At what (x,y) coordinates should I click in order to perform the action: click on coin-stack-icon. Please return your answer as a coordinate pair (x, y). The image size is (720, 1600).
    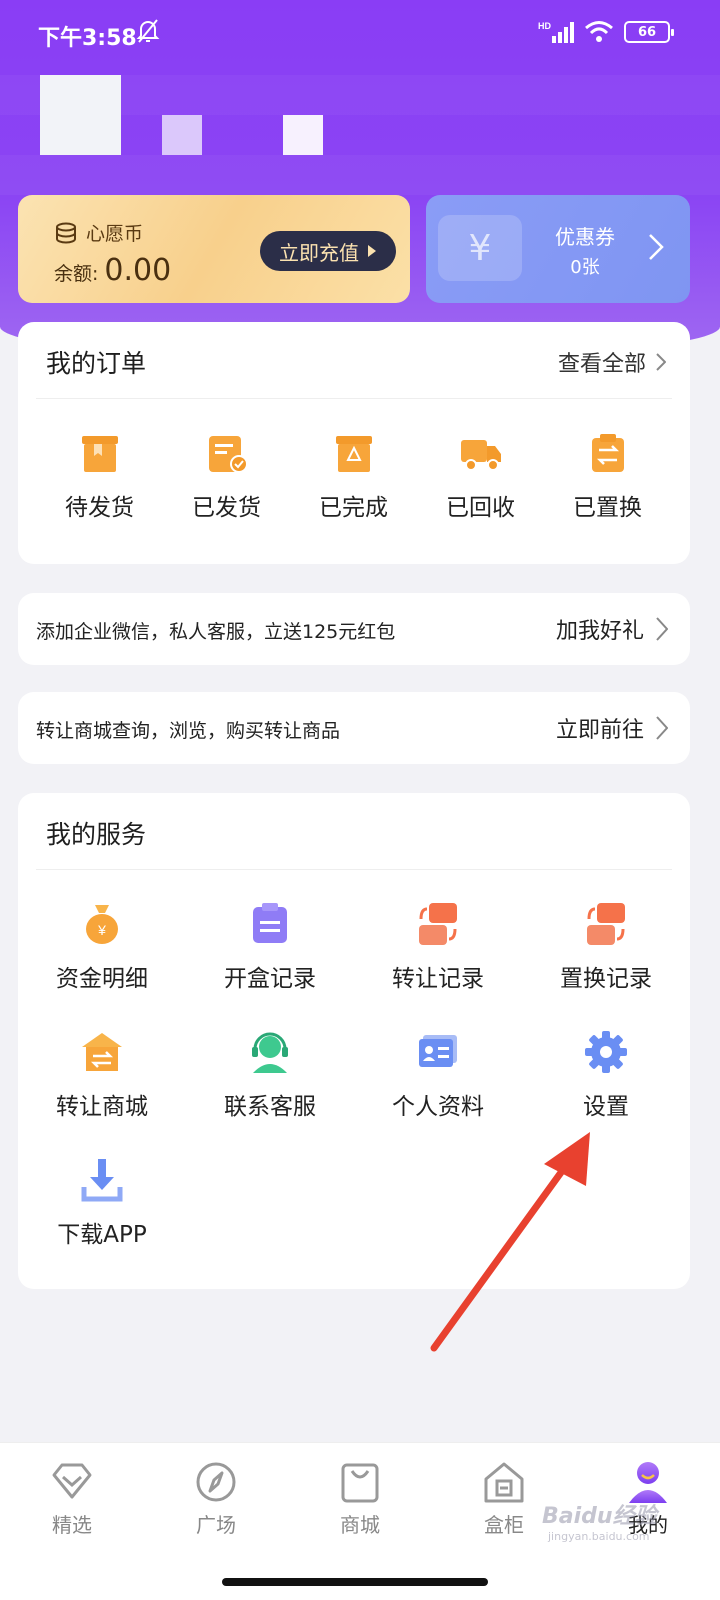
    Looking at the image, I should click on (66, 232).